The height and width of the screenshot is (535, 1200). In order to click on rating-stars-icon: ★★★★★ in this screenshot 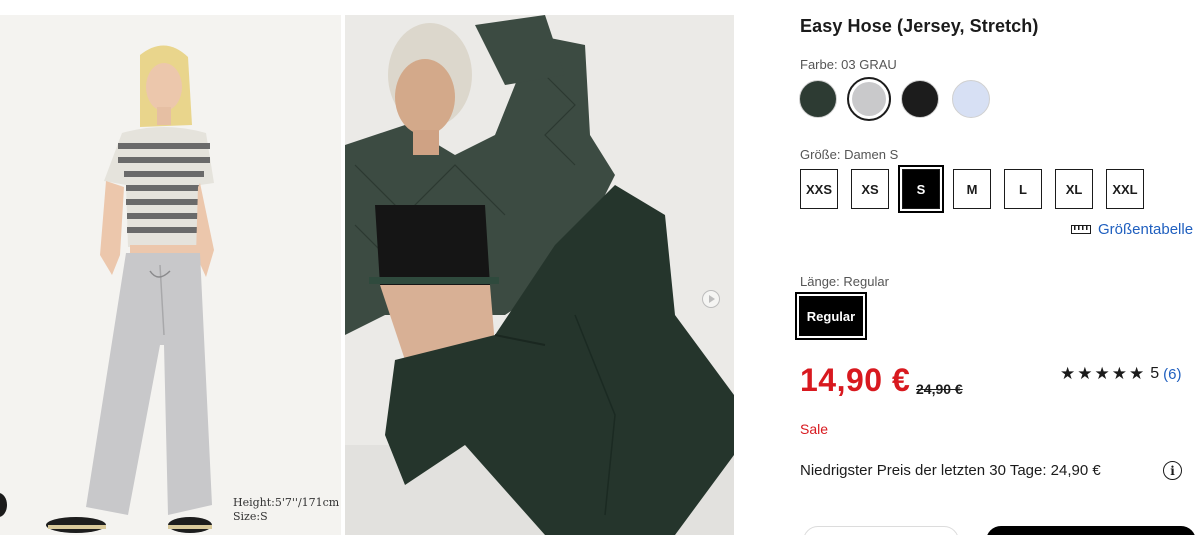, I will do `click(1103, 373)`.